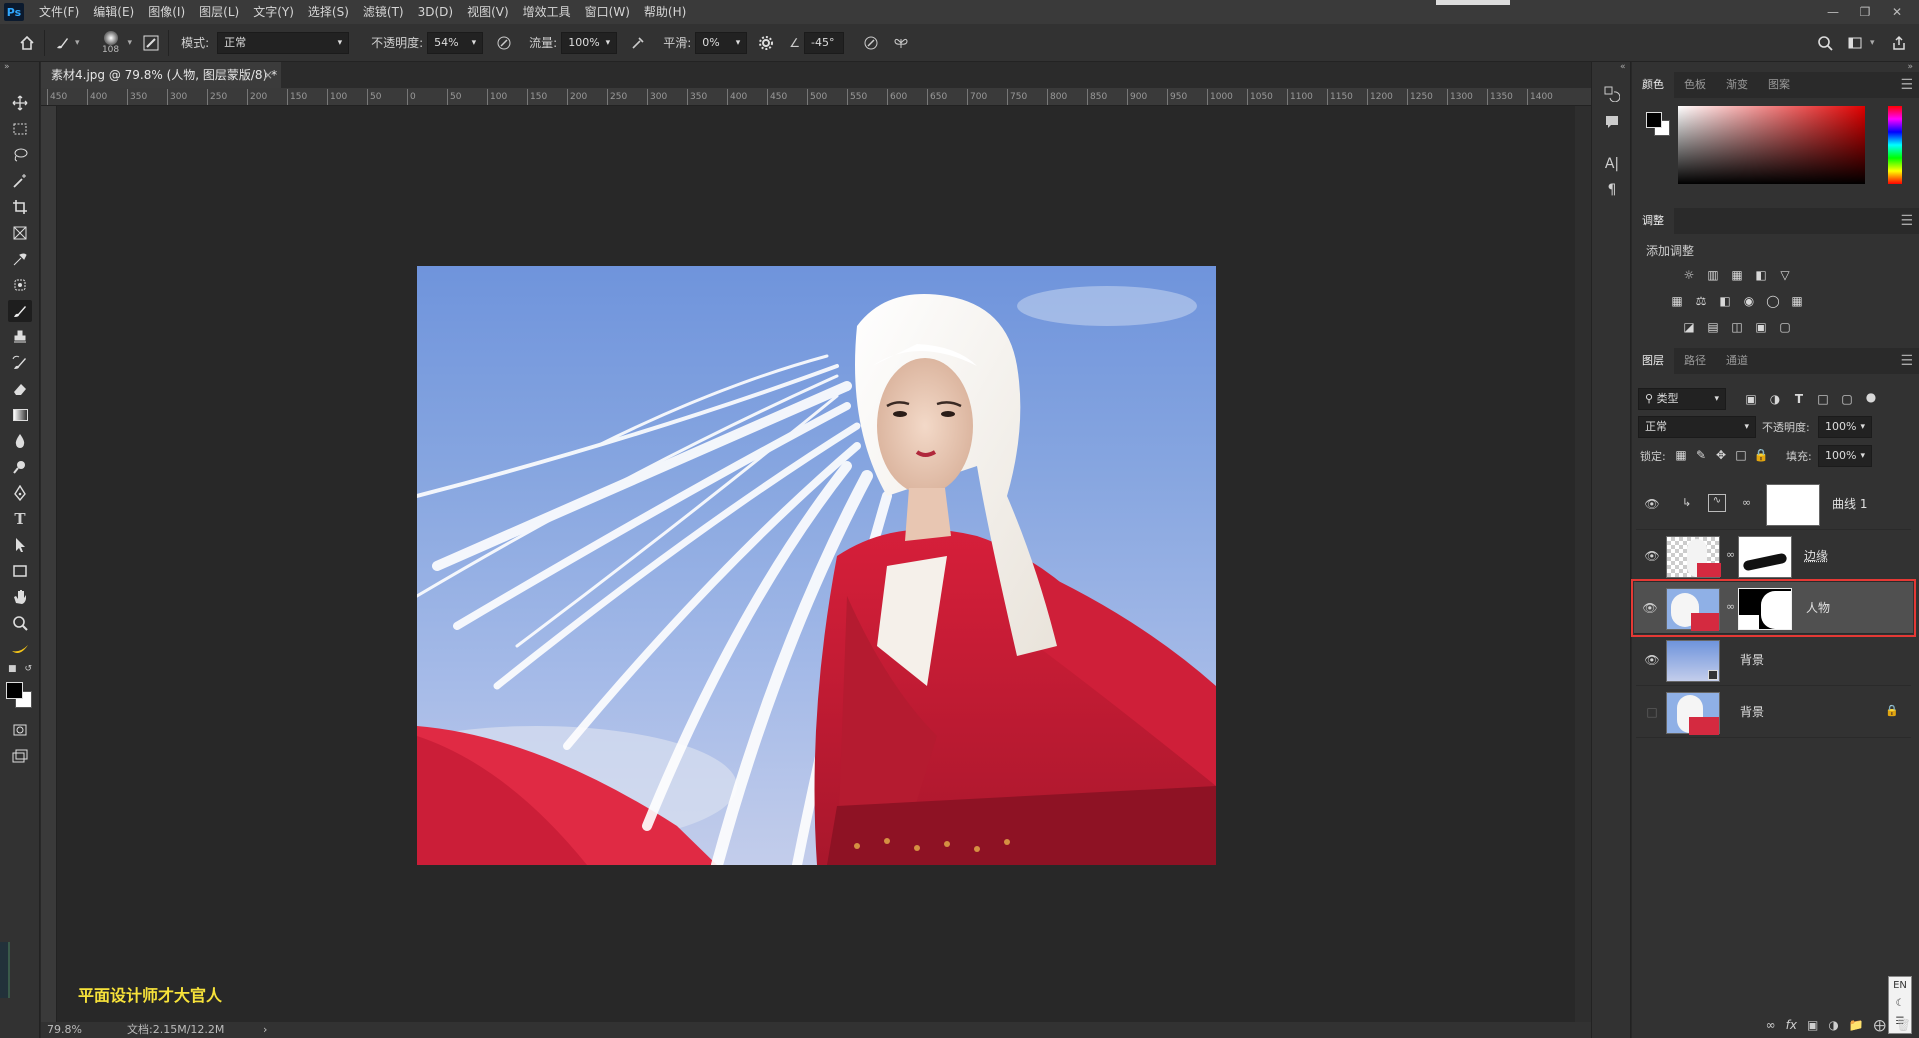  What do you see at coordinates (1653, 361) in the screenshot?
I see `tab-layers: 图层` at bounding box center [1653, 361].